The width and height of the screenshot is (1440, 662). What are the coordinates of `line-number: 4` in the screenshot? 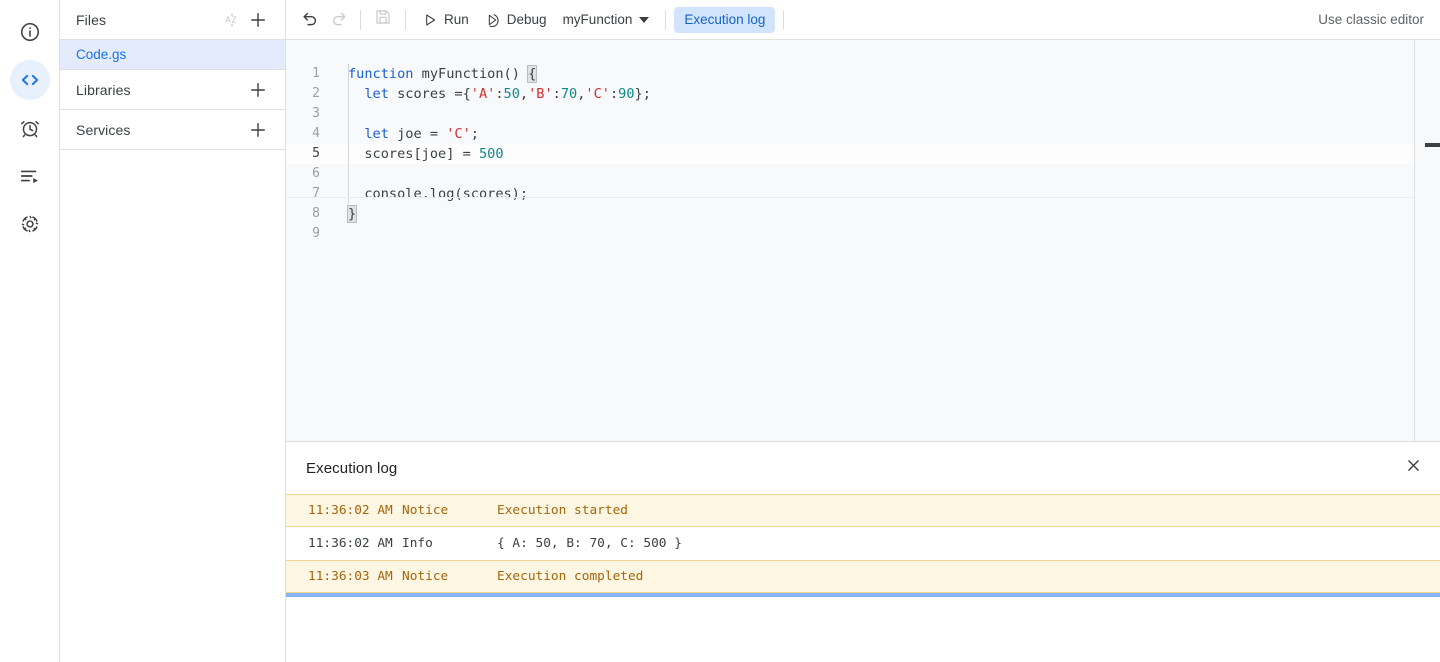 It's located at (316, 133).